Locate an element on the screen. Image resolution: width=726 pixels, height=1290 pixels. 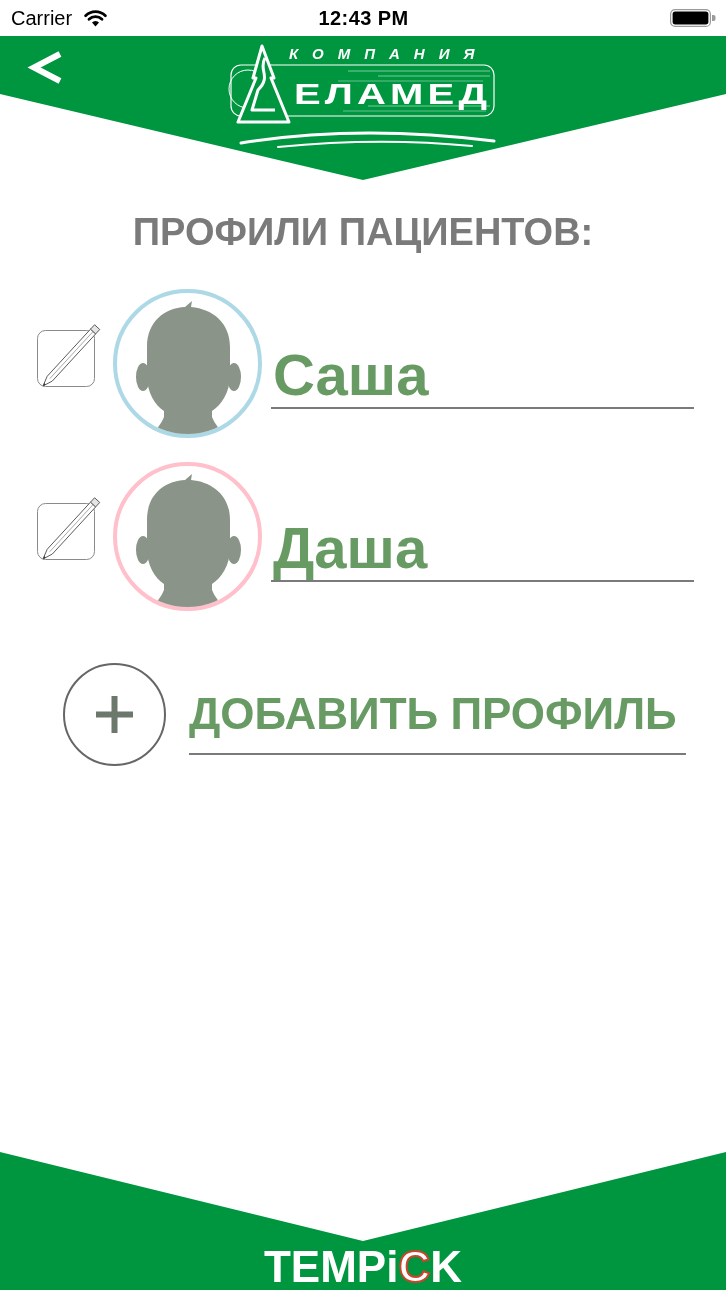
tree-emblem-icon is located at coordinates (263, 84).